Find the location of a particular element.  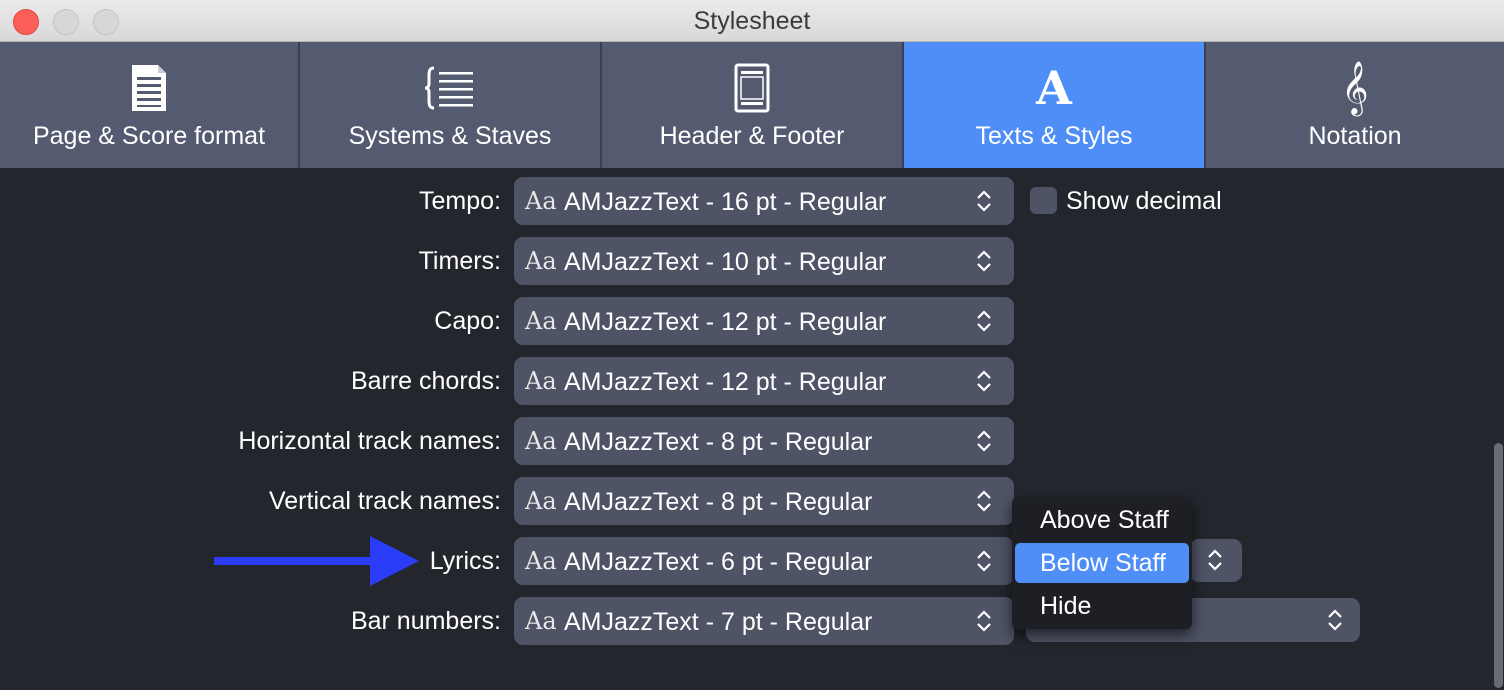

timers-label: Timers: is located at coordinates (459, 261).